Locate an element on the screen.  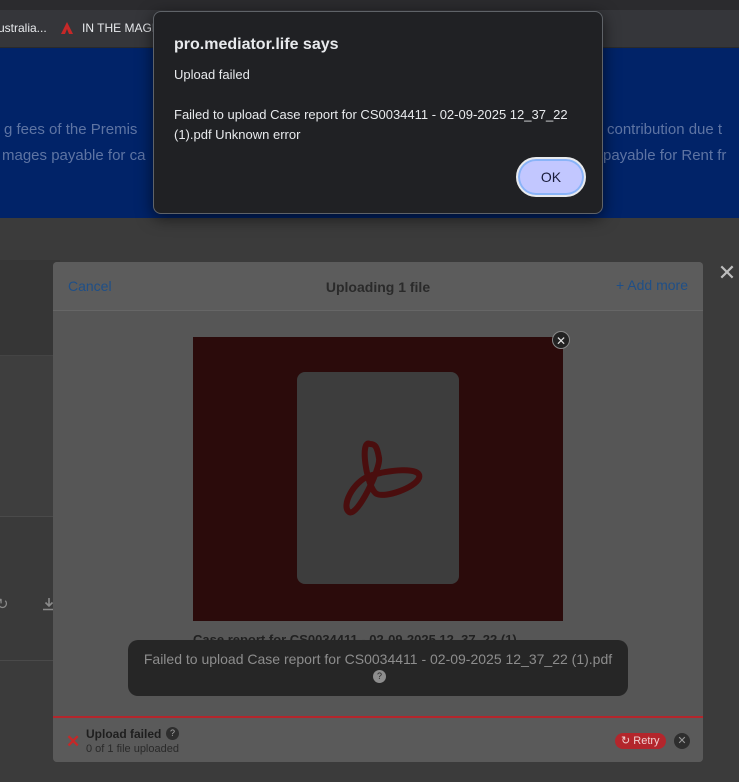
close-modal-icon: ✕ is located at coordinates (727, 273).